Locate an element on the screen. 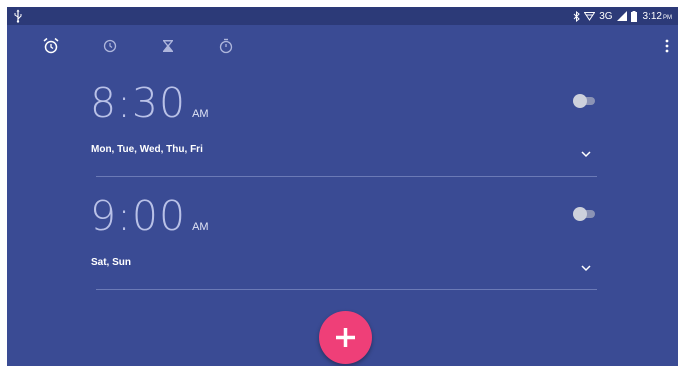 The width and height of the screenshot is (685, 370). status-time: 3:12PM is located at coordinates (657, 16).